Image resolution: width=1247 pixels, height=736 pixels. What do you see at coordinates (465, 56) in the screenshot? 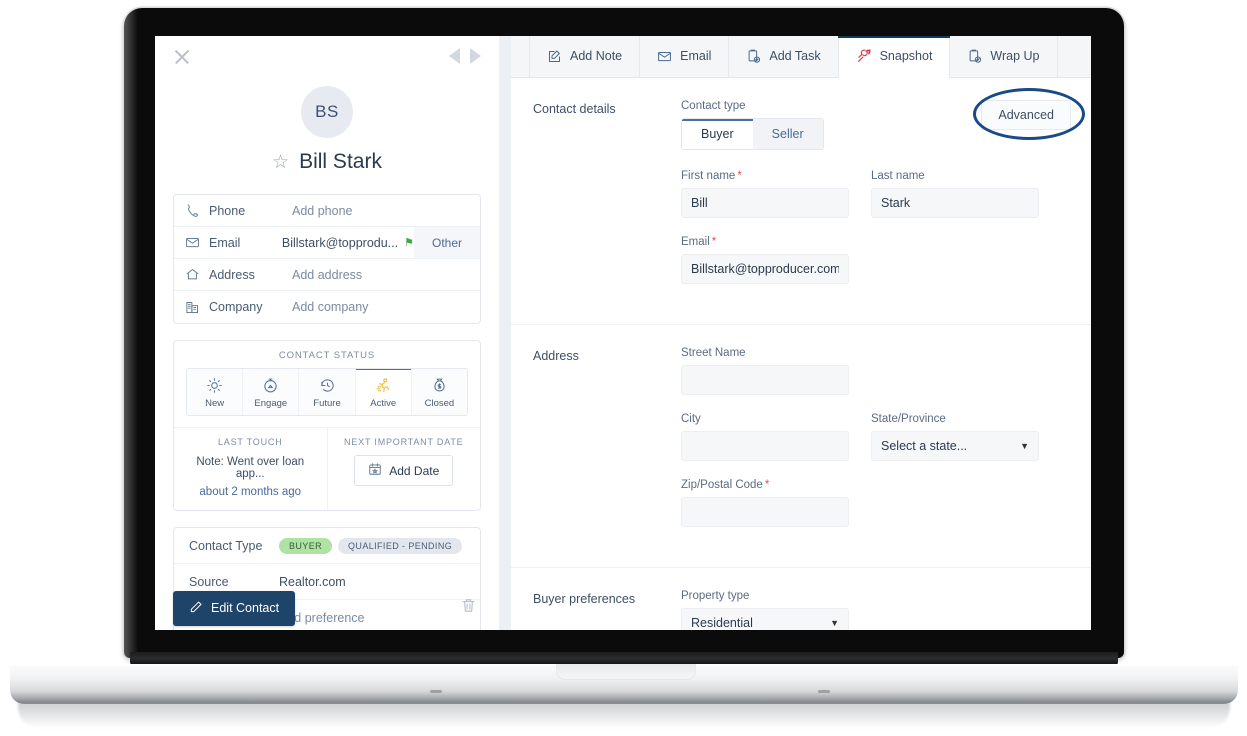
I see `contact-nav-arrows` at bounding box center [465, 56].